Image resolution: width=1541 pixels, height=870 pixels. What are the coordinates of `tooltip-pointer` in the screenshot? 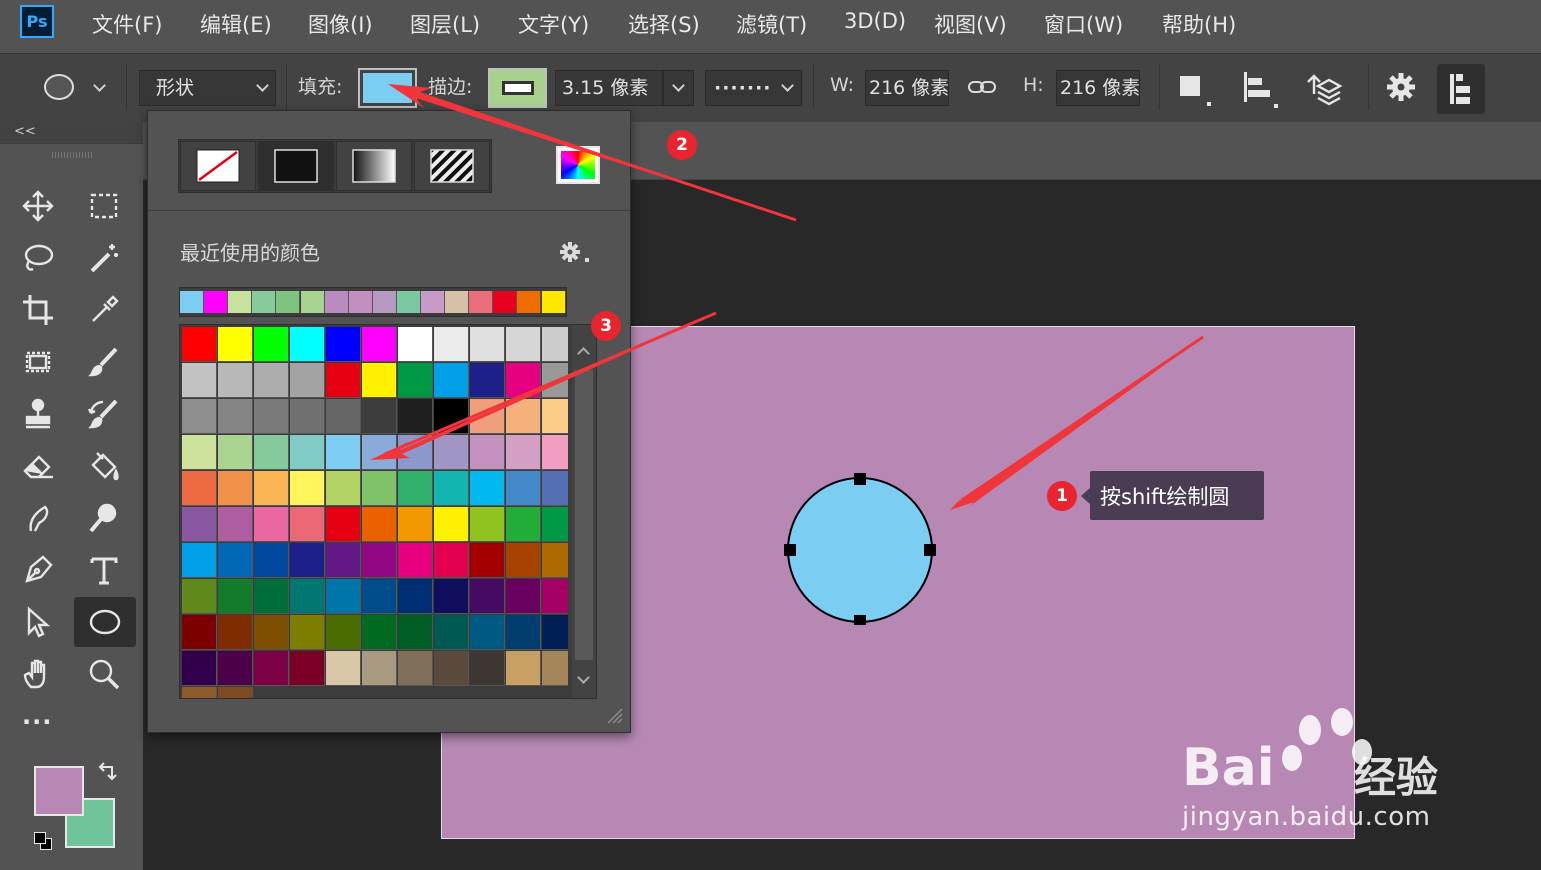 It's located at (1085, 496).